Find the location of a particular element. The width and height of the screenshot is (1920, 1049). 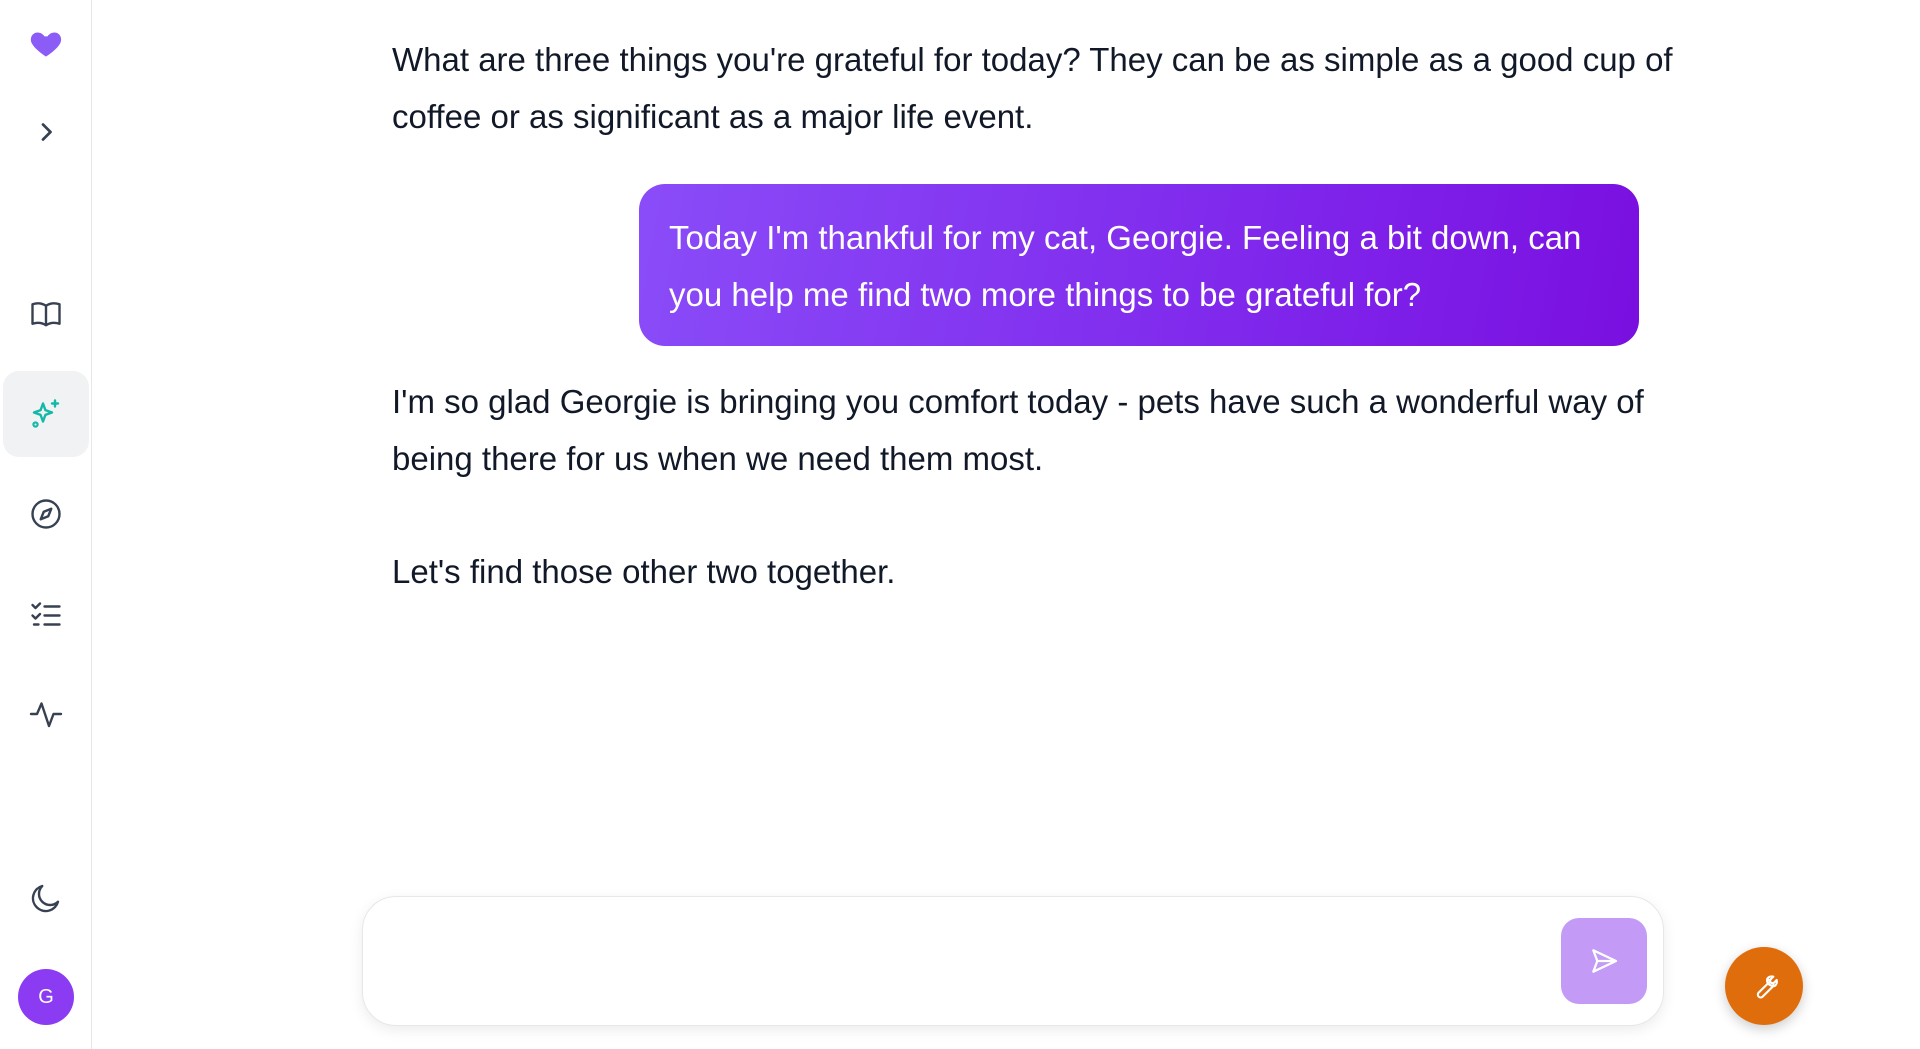

send-icon is located at coordinates (1605, 961).